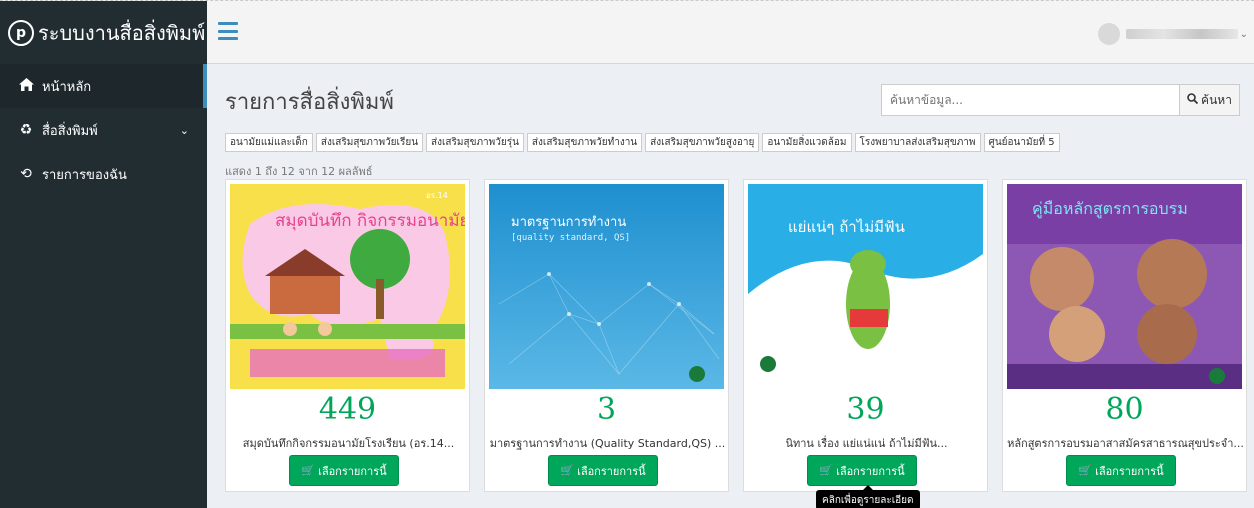 This screenshot has height=508, width=1254. What do you see at coordinates (269, 142) in the screenshot?
I see `filter-chip: อนามัยแม่และเด็ก` at bounding box center [269, 142].